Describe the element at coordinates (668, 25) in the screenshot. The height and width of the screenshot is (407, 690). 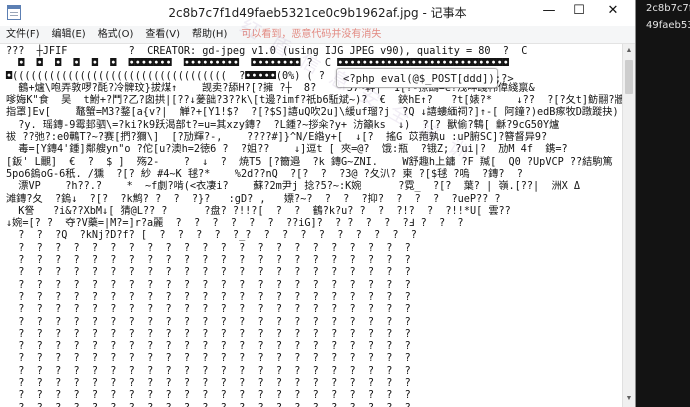
I see `background-window-title-line2: 49faeb5321ce` at that location.